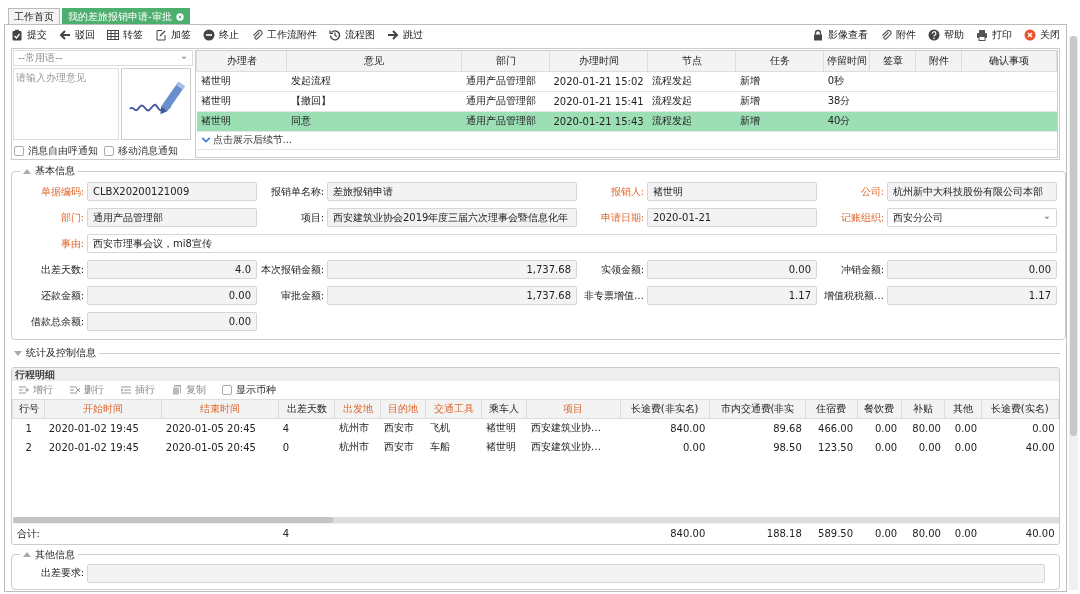 This screenshot has width=1080, height=594. Describe the element at coordinates (61, 191) in the screenshot. I see `field-label: 单据编码:` at that location.